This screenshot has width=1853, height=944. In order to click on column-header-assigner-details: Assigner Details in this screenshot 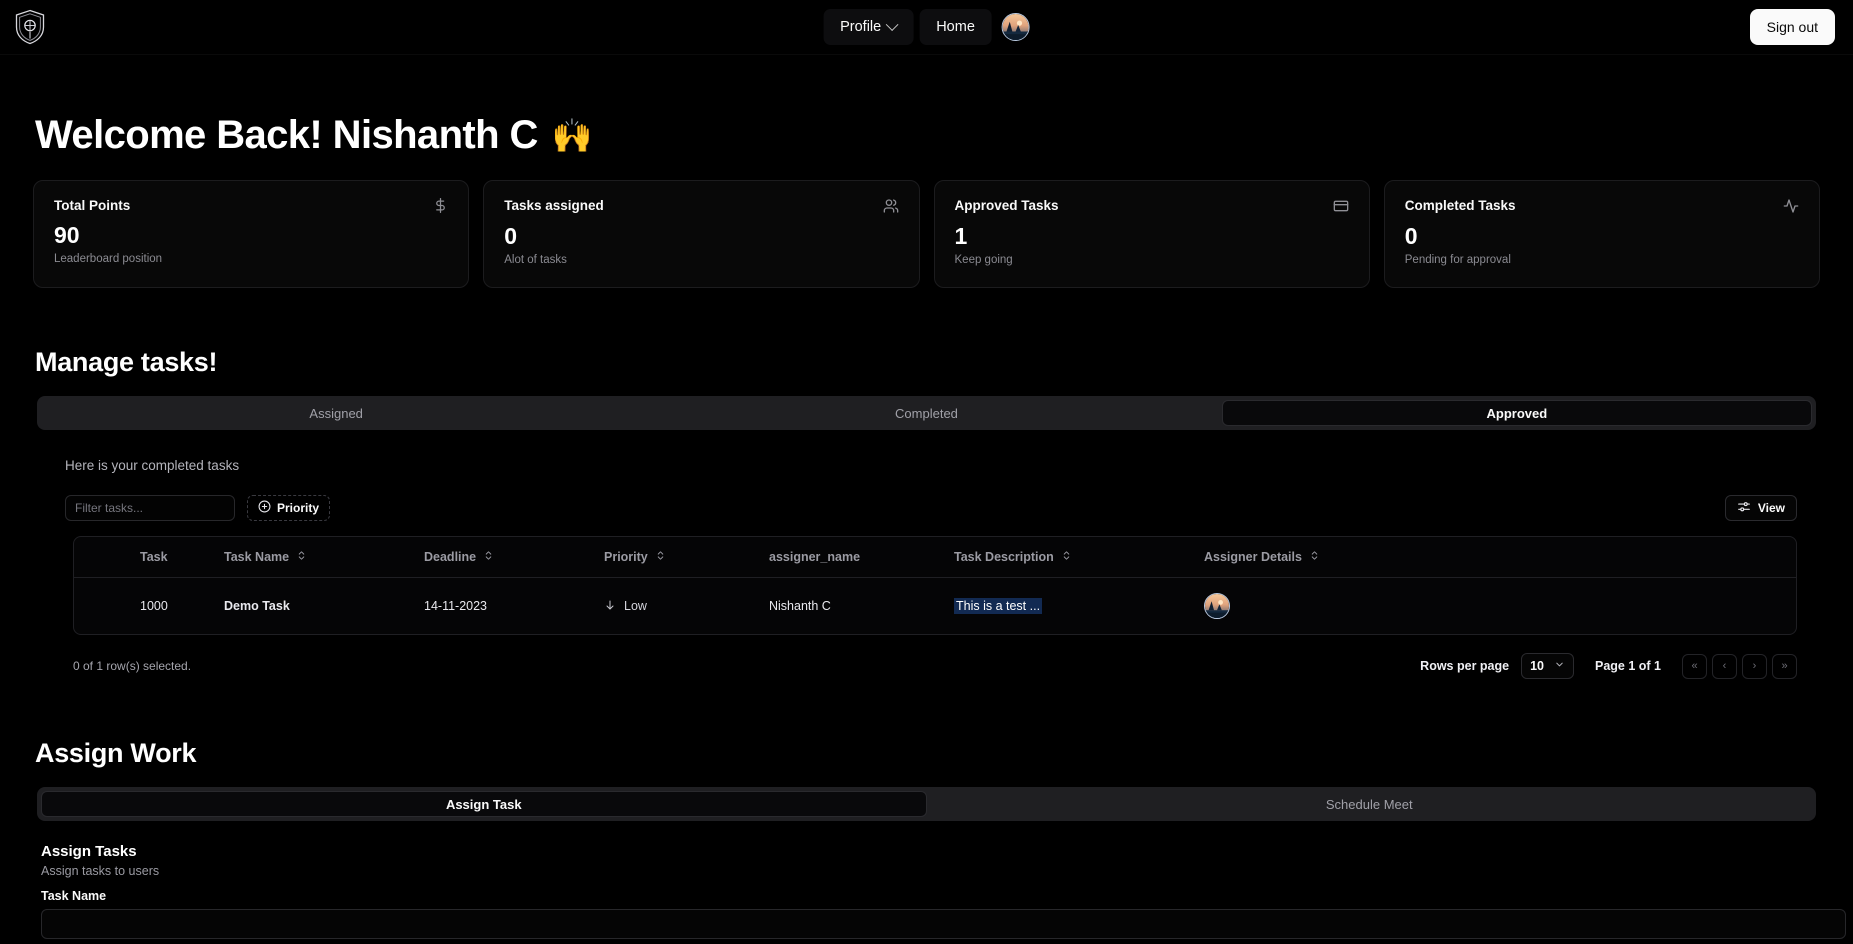, I will do `click(1500, 557)`.